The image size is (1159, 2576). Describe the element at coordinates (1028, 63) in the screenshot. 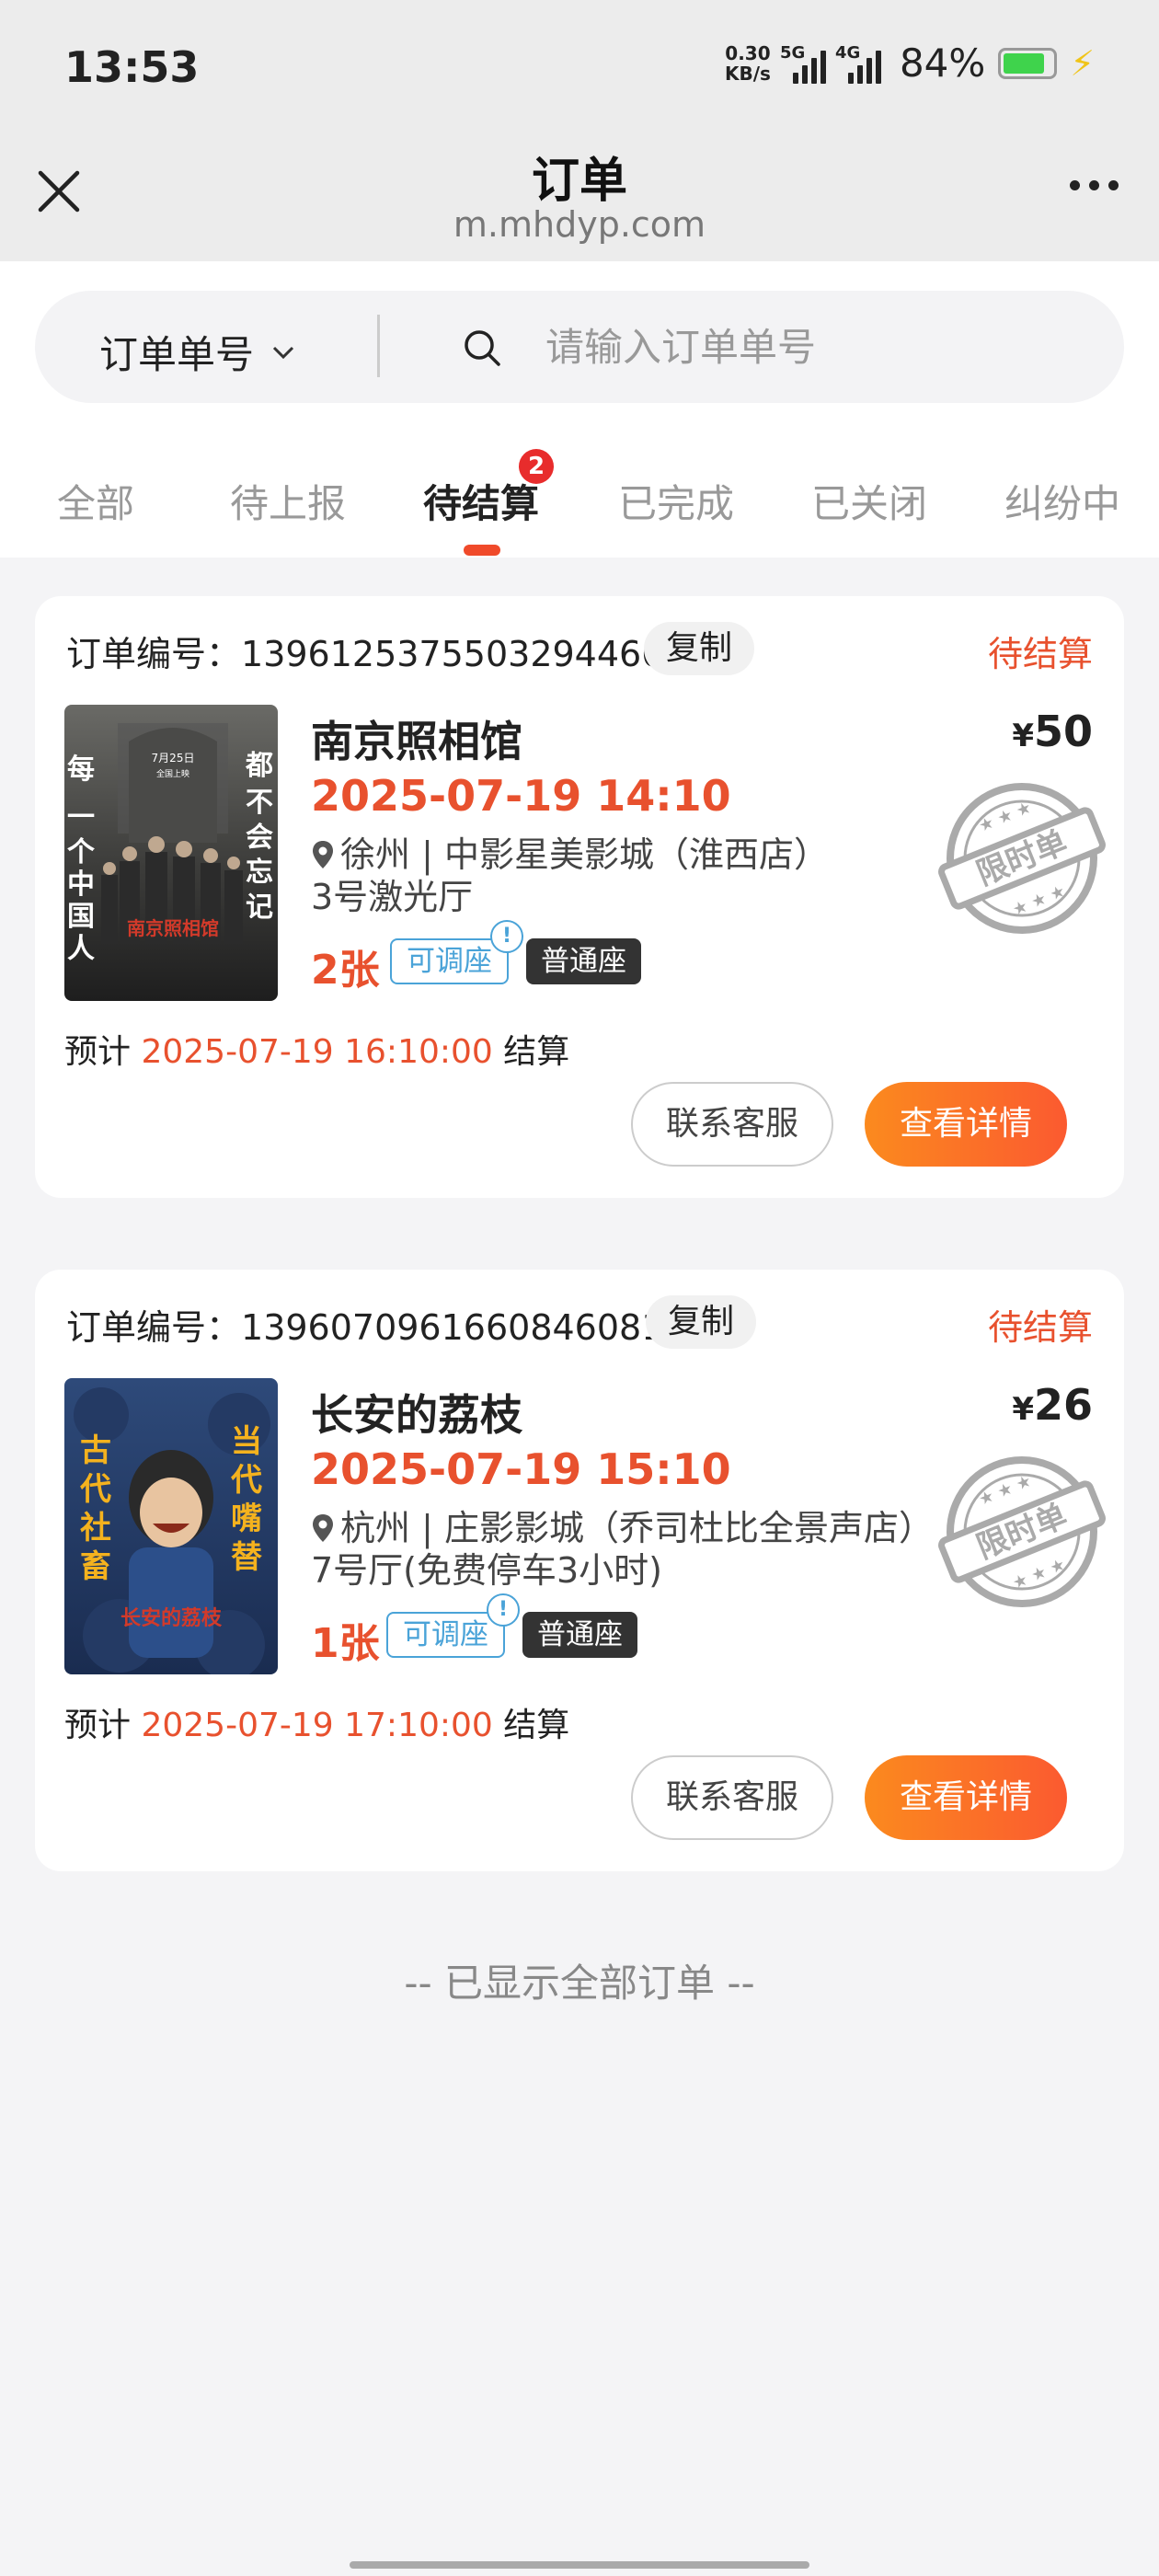

I see `battery-icon` at that location.